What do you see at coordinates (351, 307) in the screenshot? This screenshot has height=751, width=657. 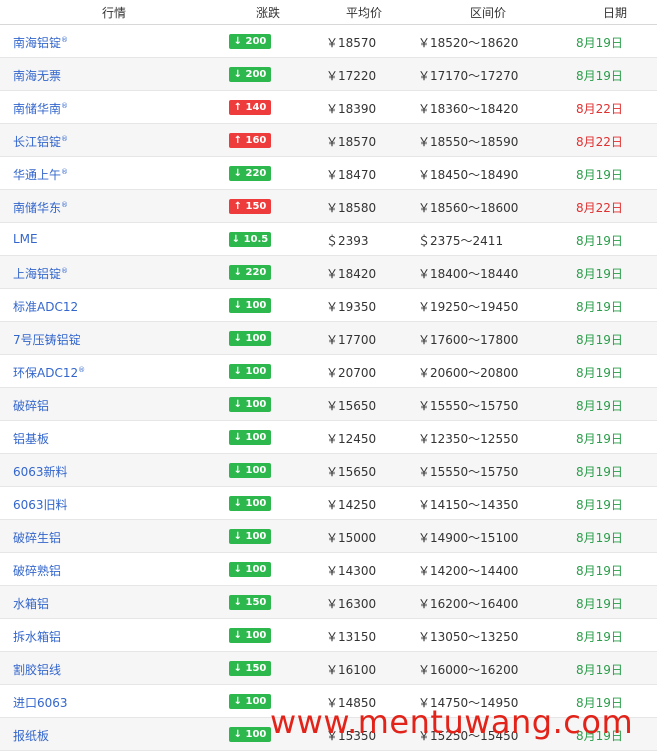 I see `average-price: ￥19350` at bounding box center [351, 307].